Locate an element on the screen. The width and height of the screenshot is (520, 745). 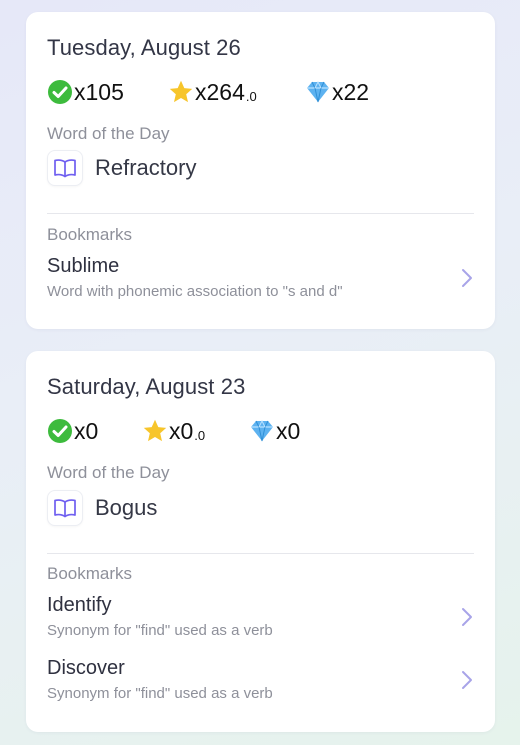
stats-row: x0 x0 .0 x0 is located at coordinates (257, 431).